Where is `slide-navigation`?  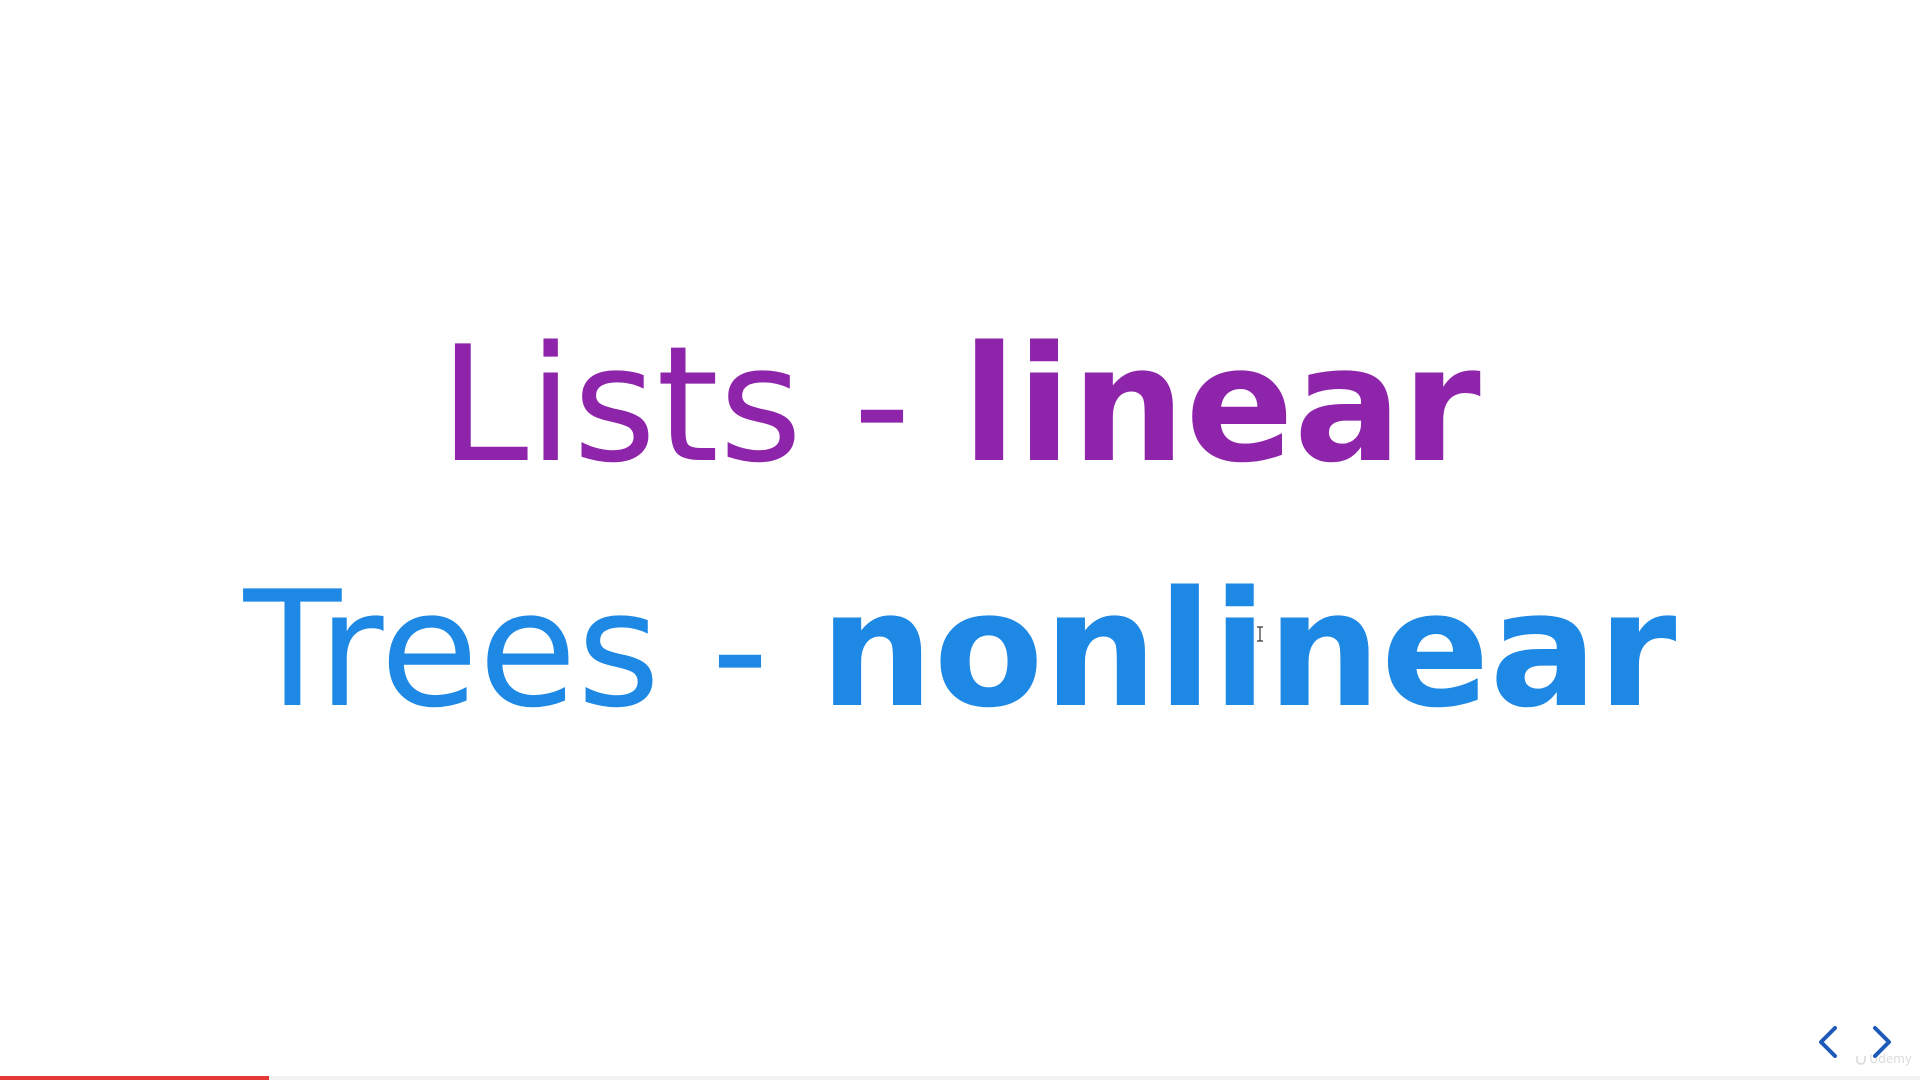 slide-navigation is located at coordinates (1855, 1042).